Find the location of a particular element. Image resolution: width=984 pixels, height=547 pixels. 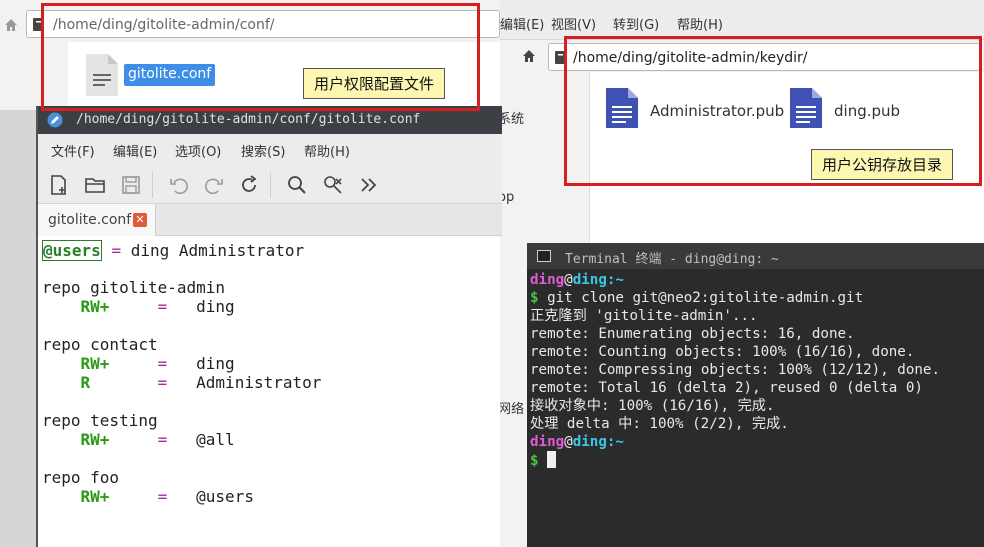

output-line: 处理 delta 中: 100% (2/2), 完成. is located at coordinates (659, 424).